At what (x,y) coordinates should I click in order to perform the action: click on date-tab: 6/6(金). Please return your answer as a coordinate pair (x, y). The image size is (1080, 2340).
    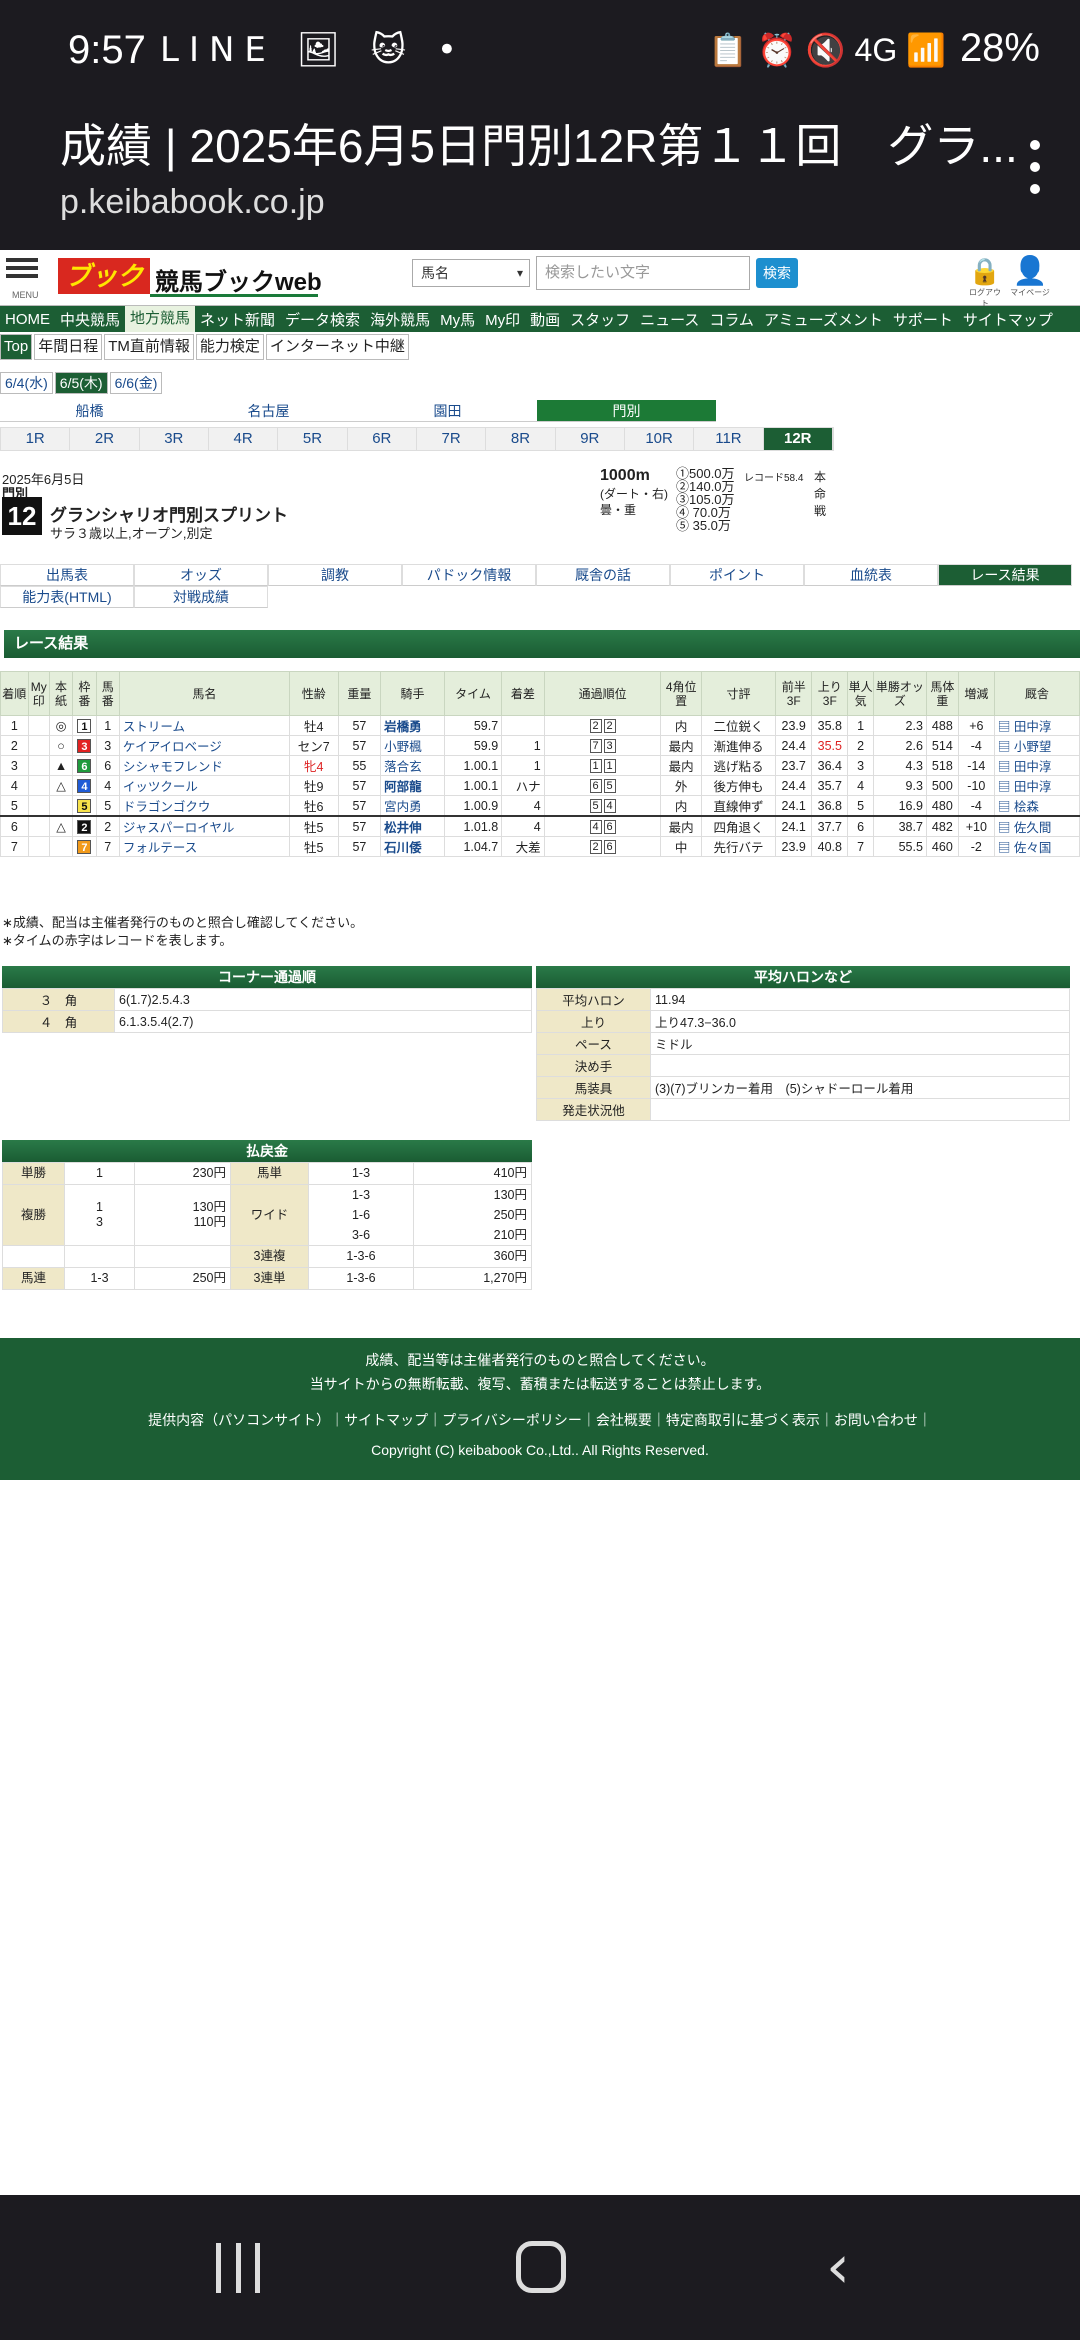
    Looking at the image, I should click on (136, 383).